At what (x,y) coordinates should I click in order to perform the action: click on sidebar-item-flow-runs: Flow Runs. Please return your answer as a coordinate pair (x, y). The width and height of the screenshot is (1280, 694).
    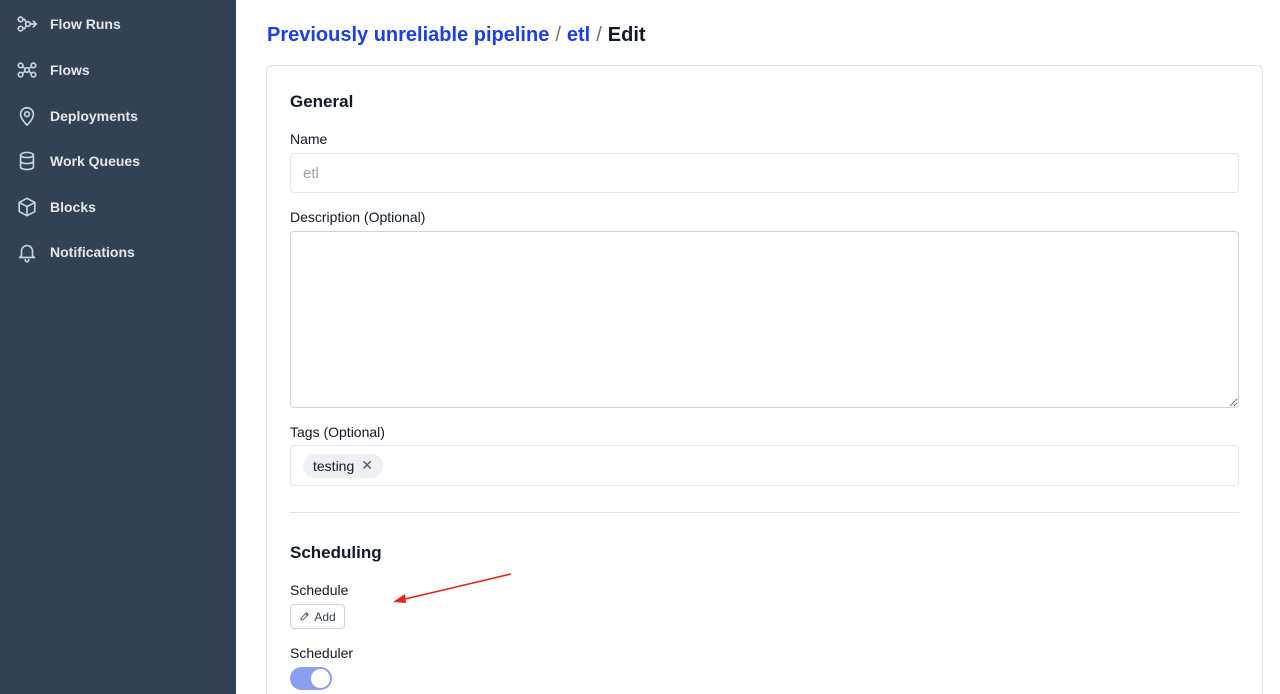
    Looking at the image, I should click on (68, 24).